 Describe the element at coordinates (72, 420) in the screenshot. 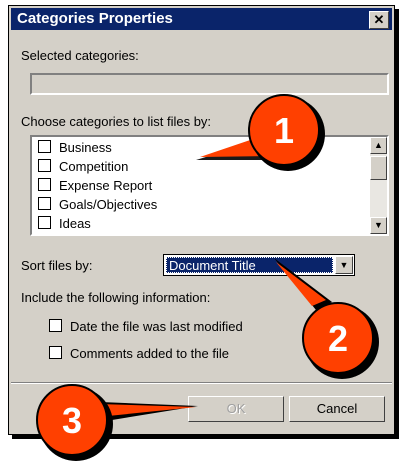

I see `callout-3-number: 3` at that location.